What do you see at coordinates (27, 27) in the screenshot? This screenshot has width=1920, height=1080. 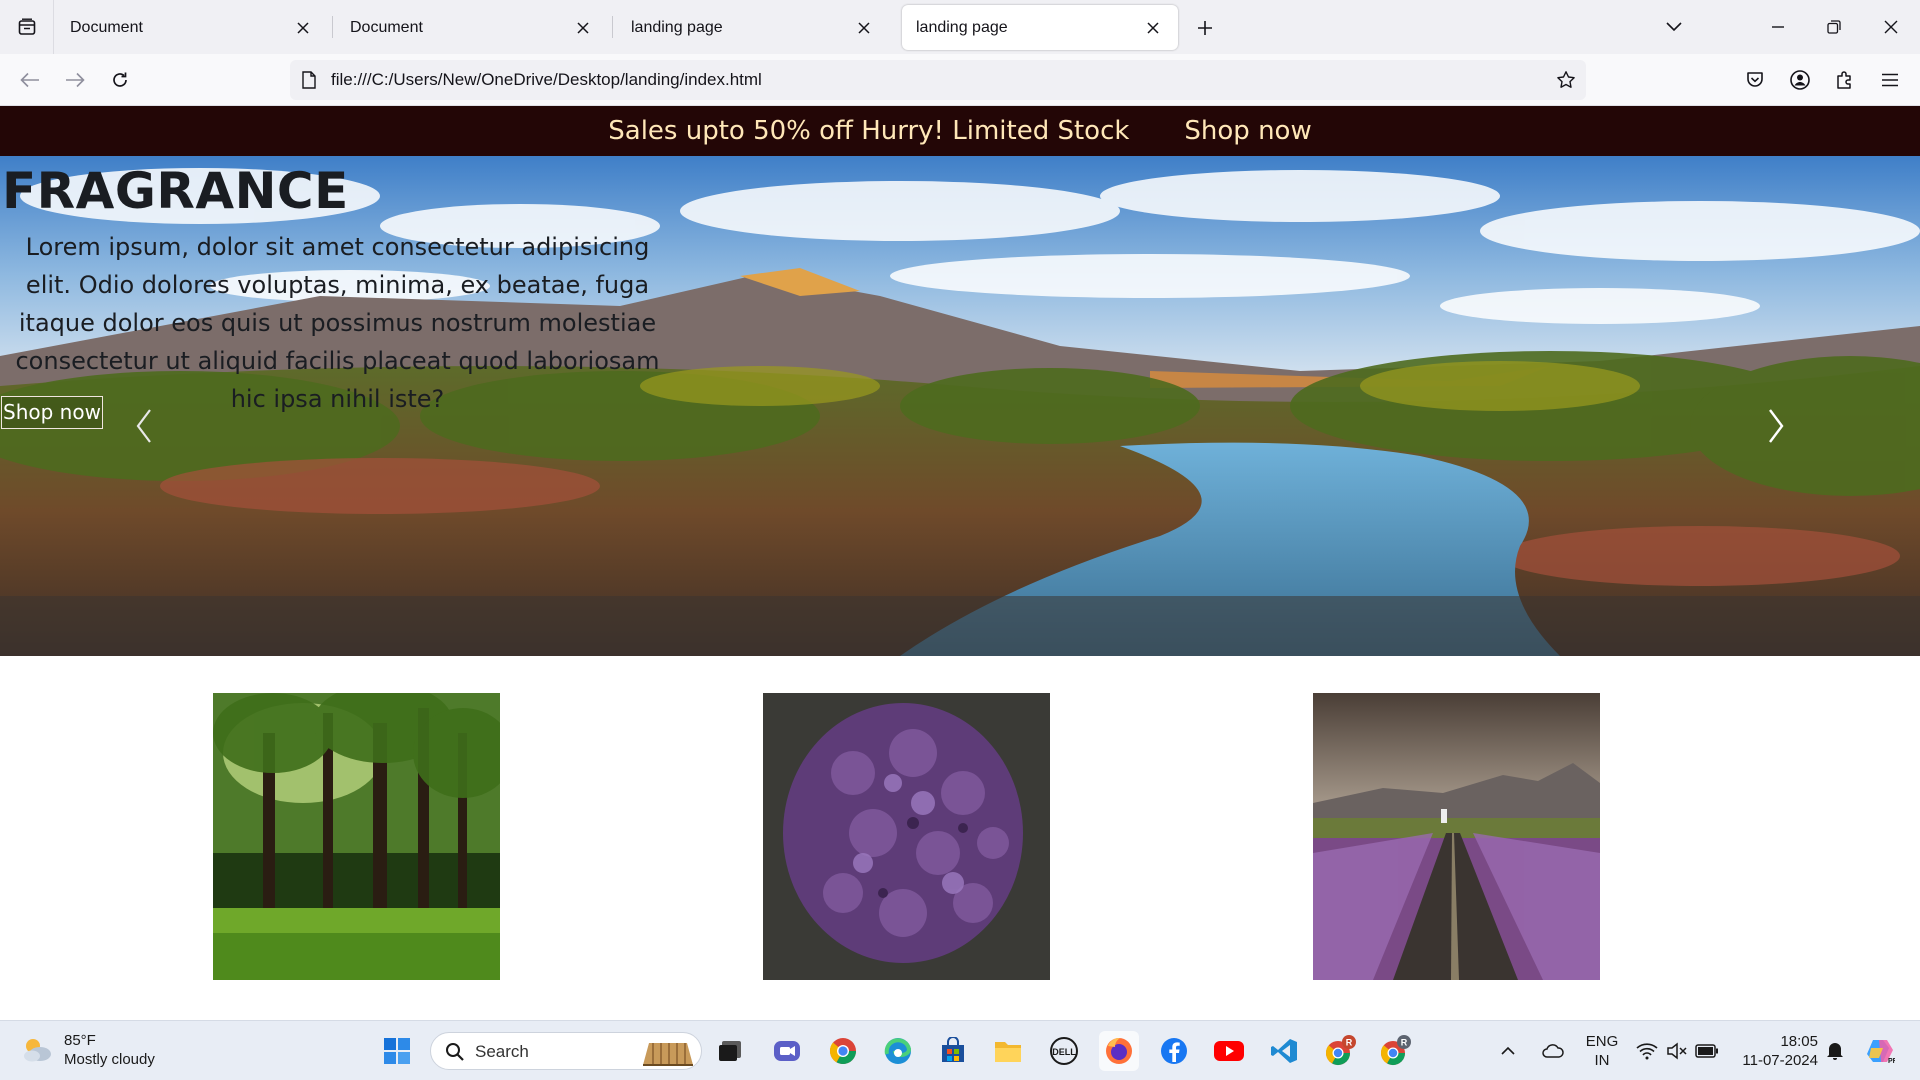 I see `tab-list-icon` at bounding box center [27, 27].